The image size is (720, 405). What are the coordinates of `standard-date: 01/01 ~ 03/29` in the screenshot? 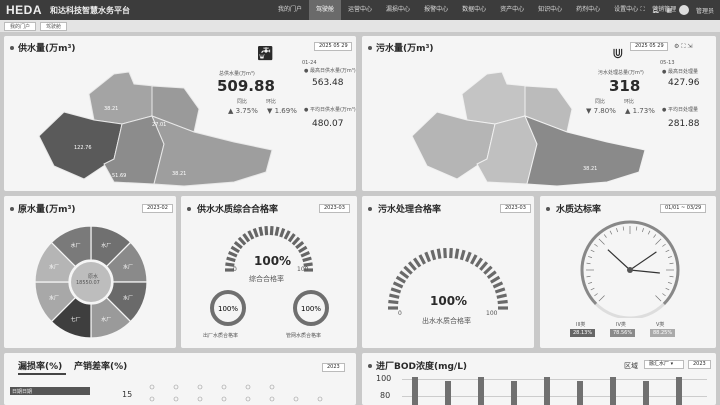 It's located at (683, 208).